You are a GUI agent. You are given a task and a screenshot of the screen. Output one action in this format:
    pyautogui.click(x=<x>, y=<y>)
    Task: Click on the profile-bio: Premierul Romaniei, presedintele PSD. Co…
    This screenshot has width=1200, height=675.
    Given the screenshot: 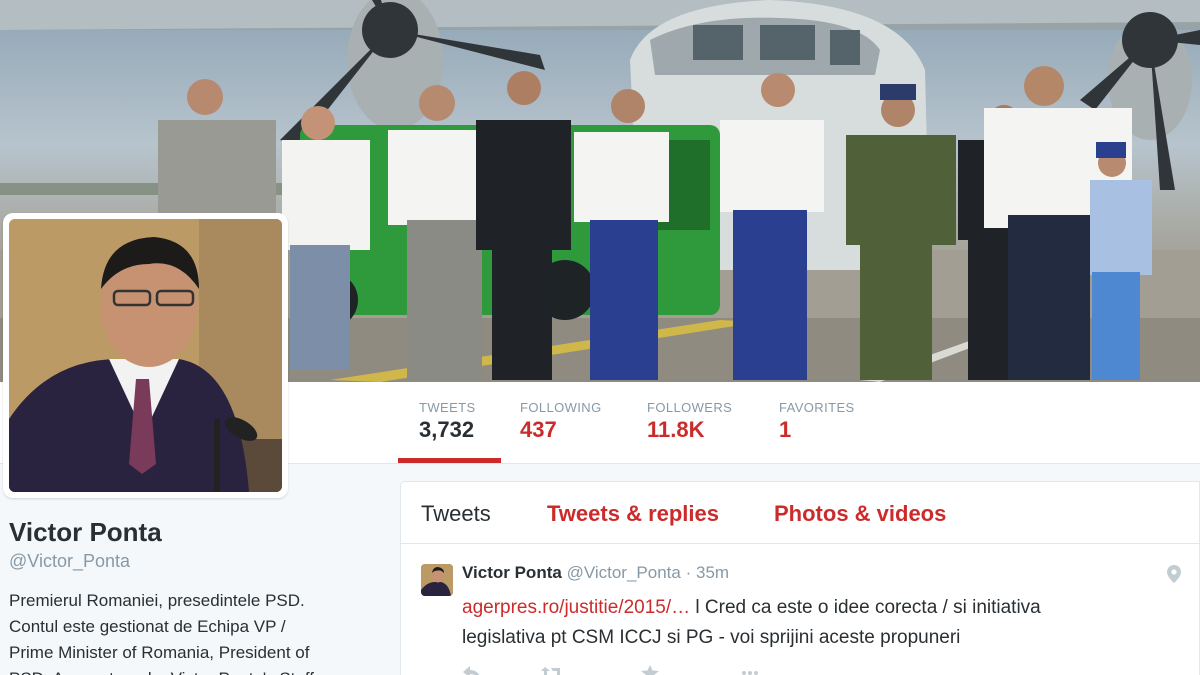 What is the action you would take?
    pyautogui.click(x=191, y=631)
    